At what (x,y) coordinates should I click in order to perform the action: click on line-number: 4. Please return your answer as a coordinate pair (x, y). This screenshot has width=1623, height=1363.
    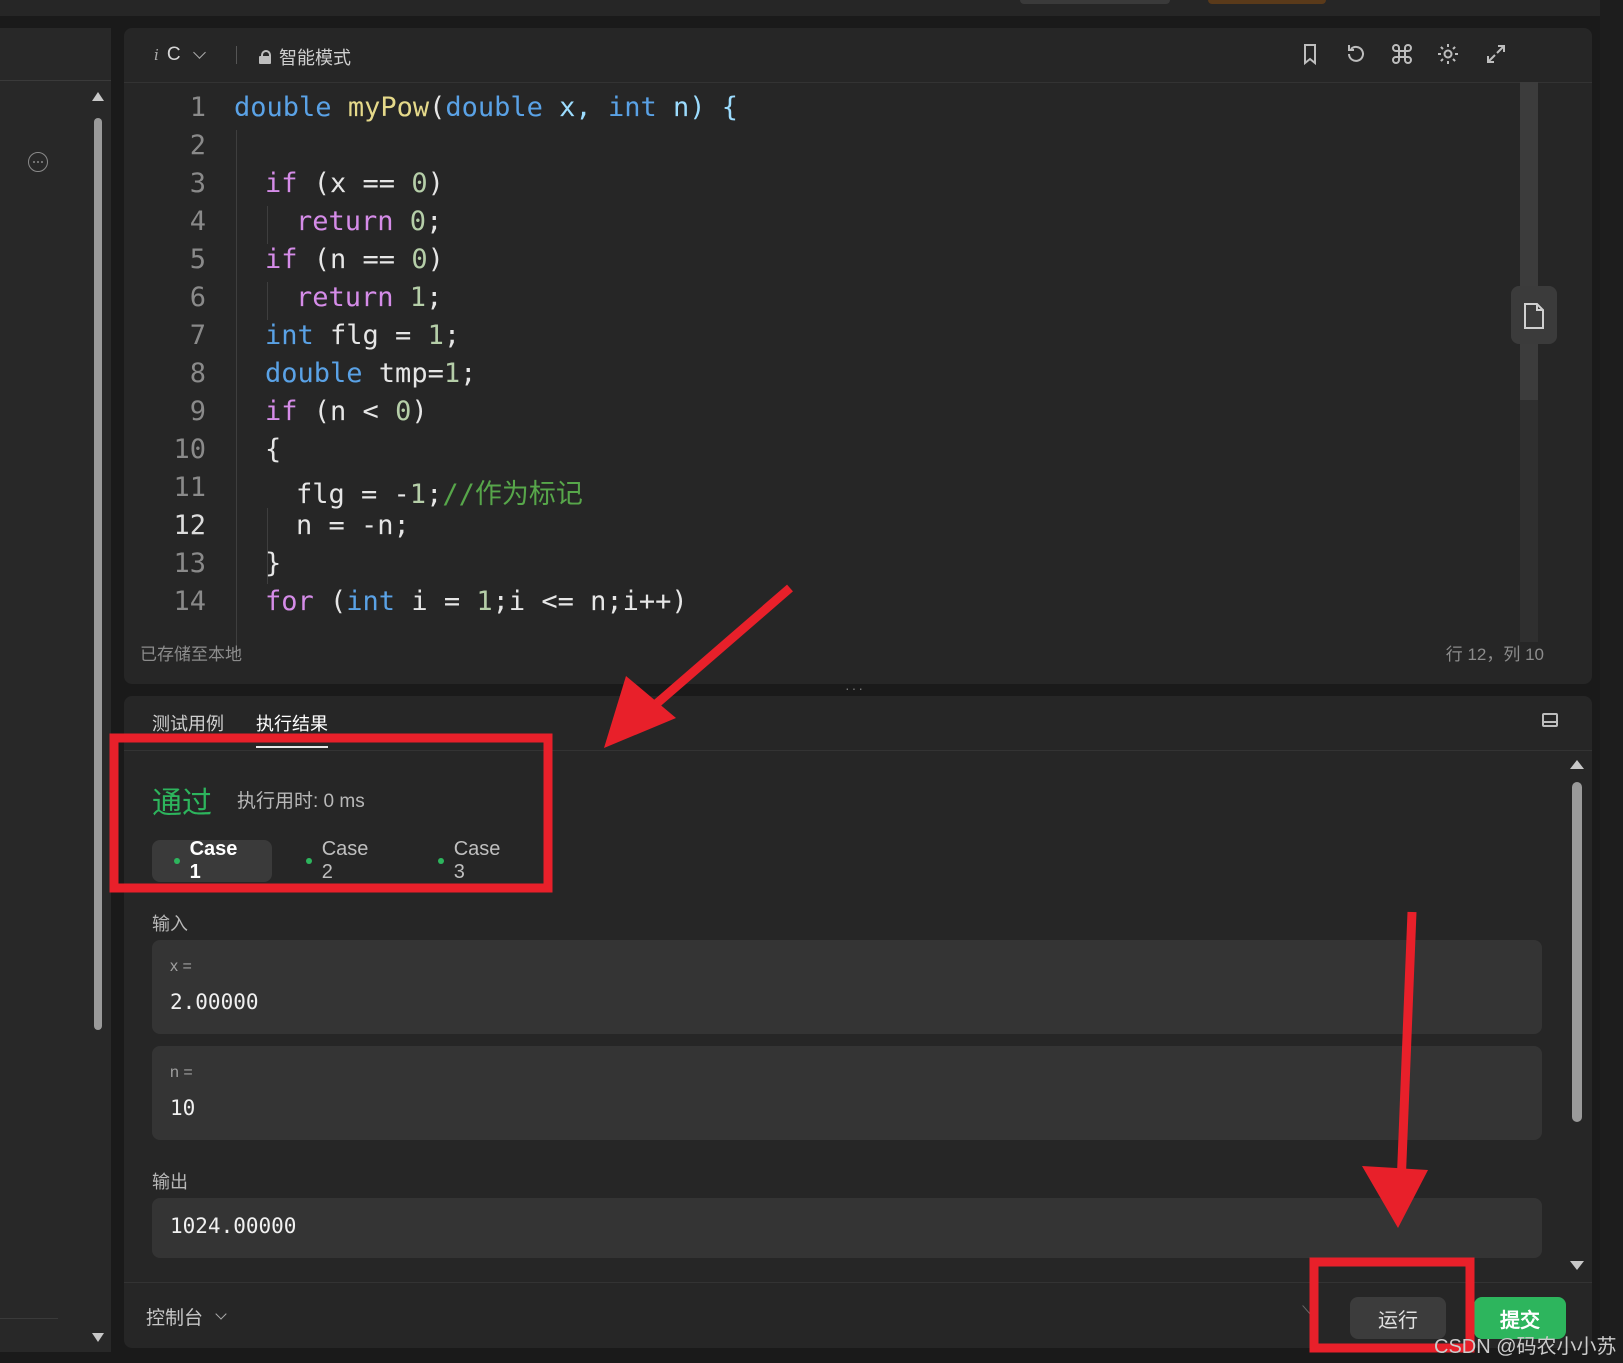
    Looking at the image, I should click on (197, 221).